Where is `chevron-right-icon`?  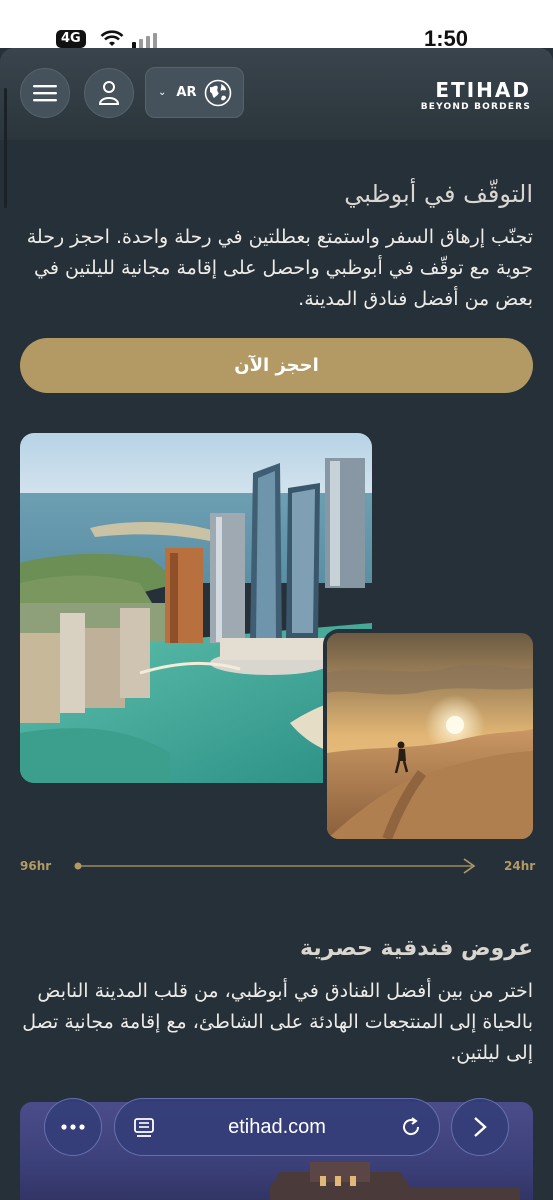 chevron-right-icon is located at coordinates (480, 1127).